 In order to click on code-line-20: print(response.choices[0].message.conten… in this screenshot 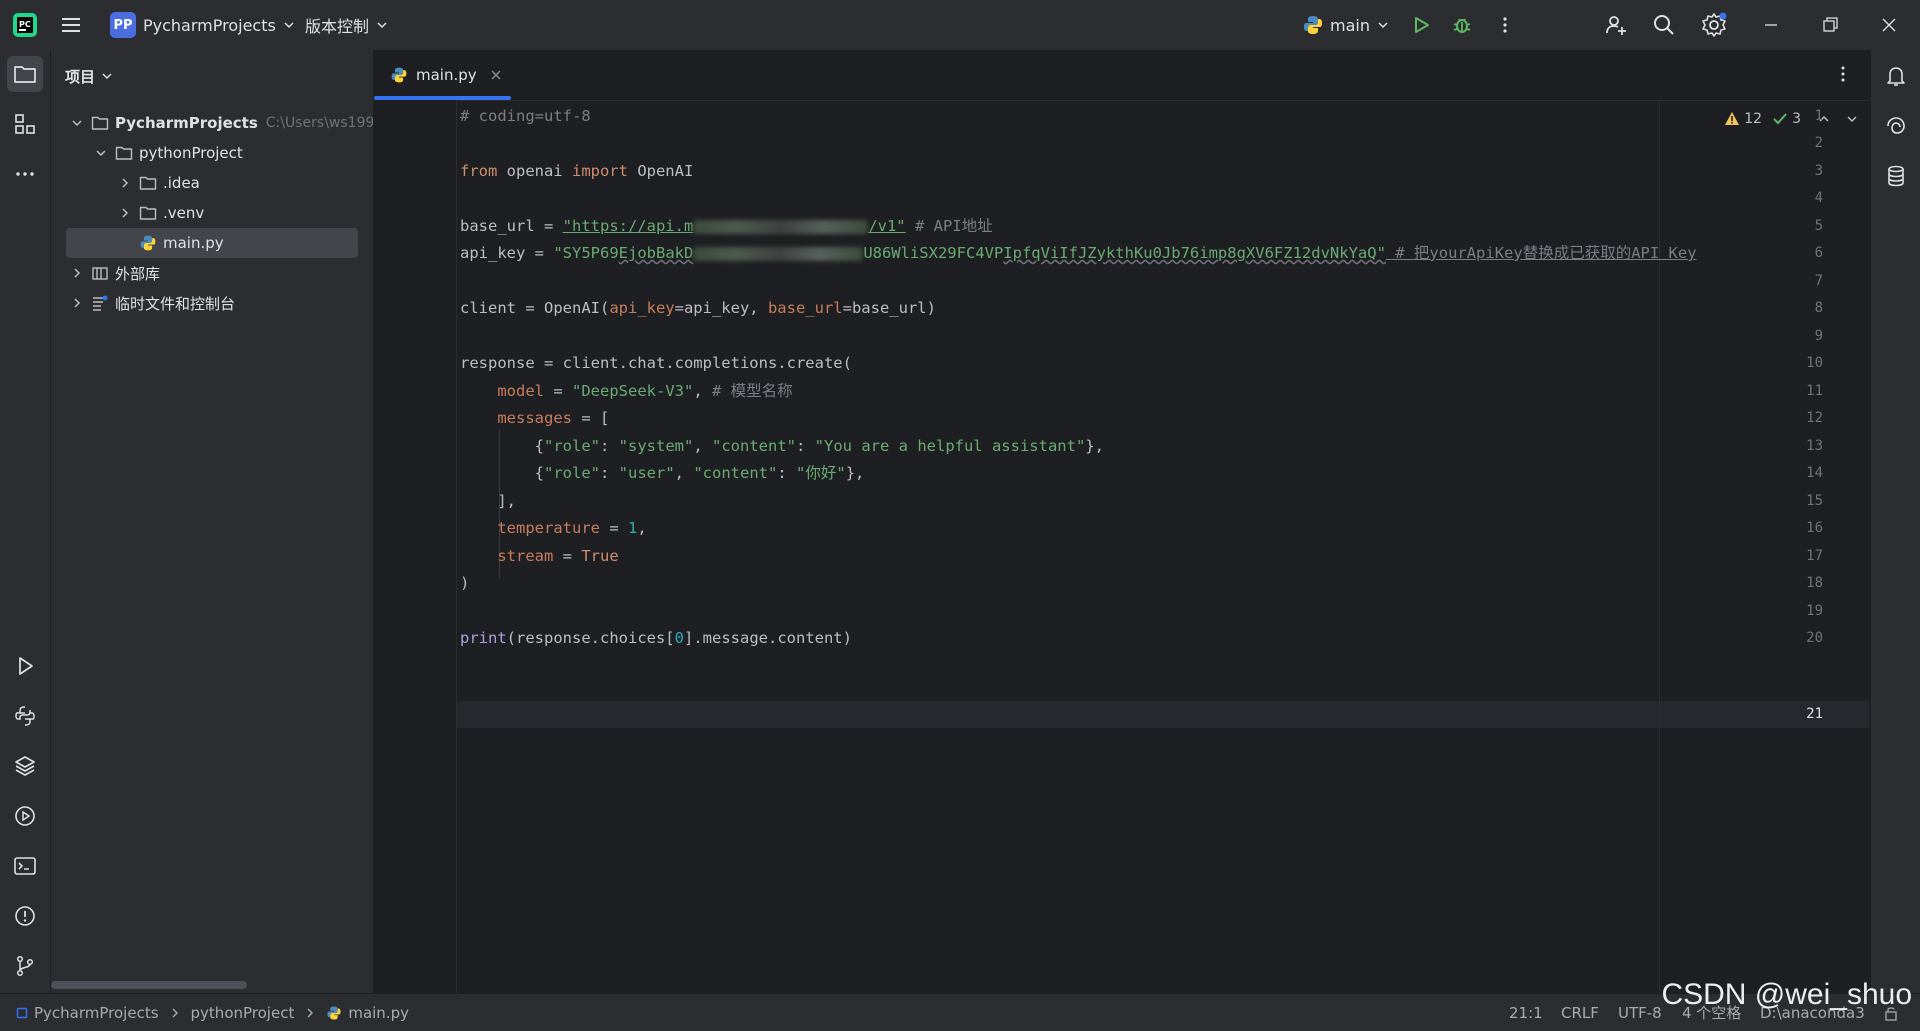, I will do `click(656, 638)`.